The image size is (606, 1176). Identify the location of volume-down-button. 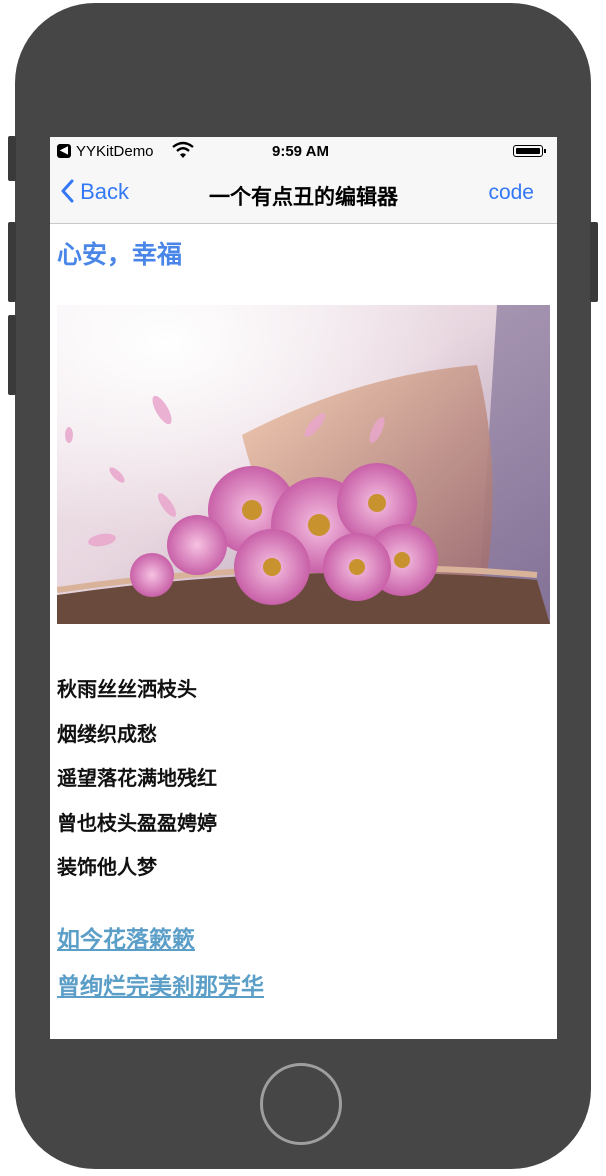
(12, 355).